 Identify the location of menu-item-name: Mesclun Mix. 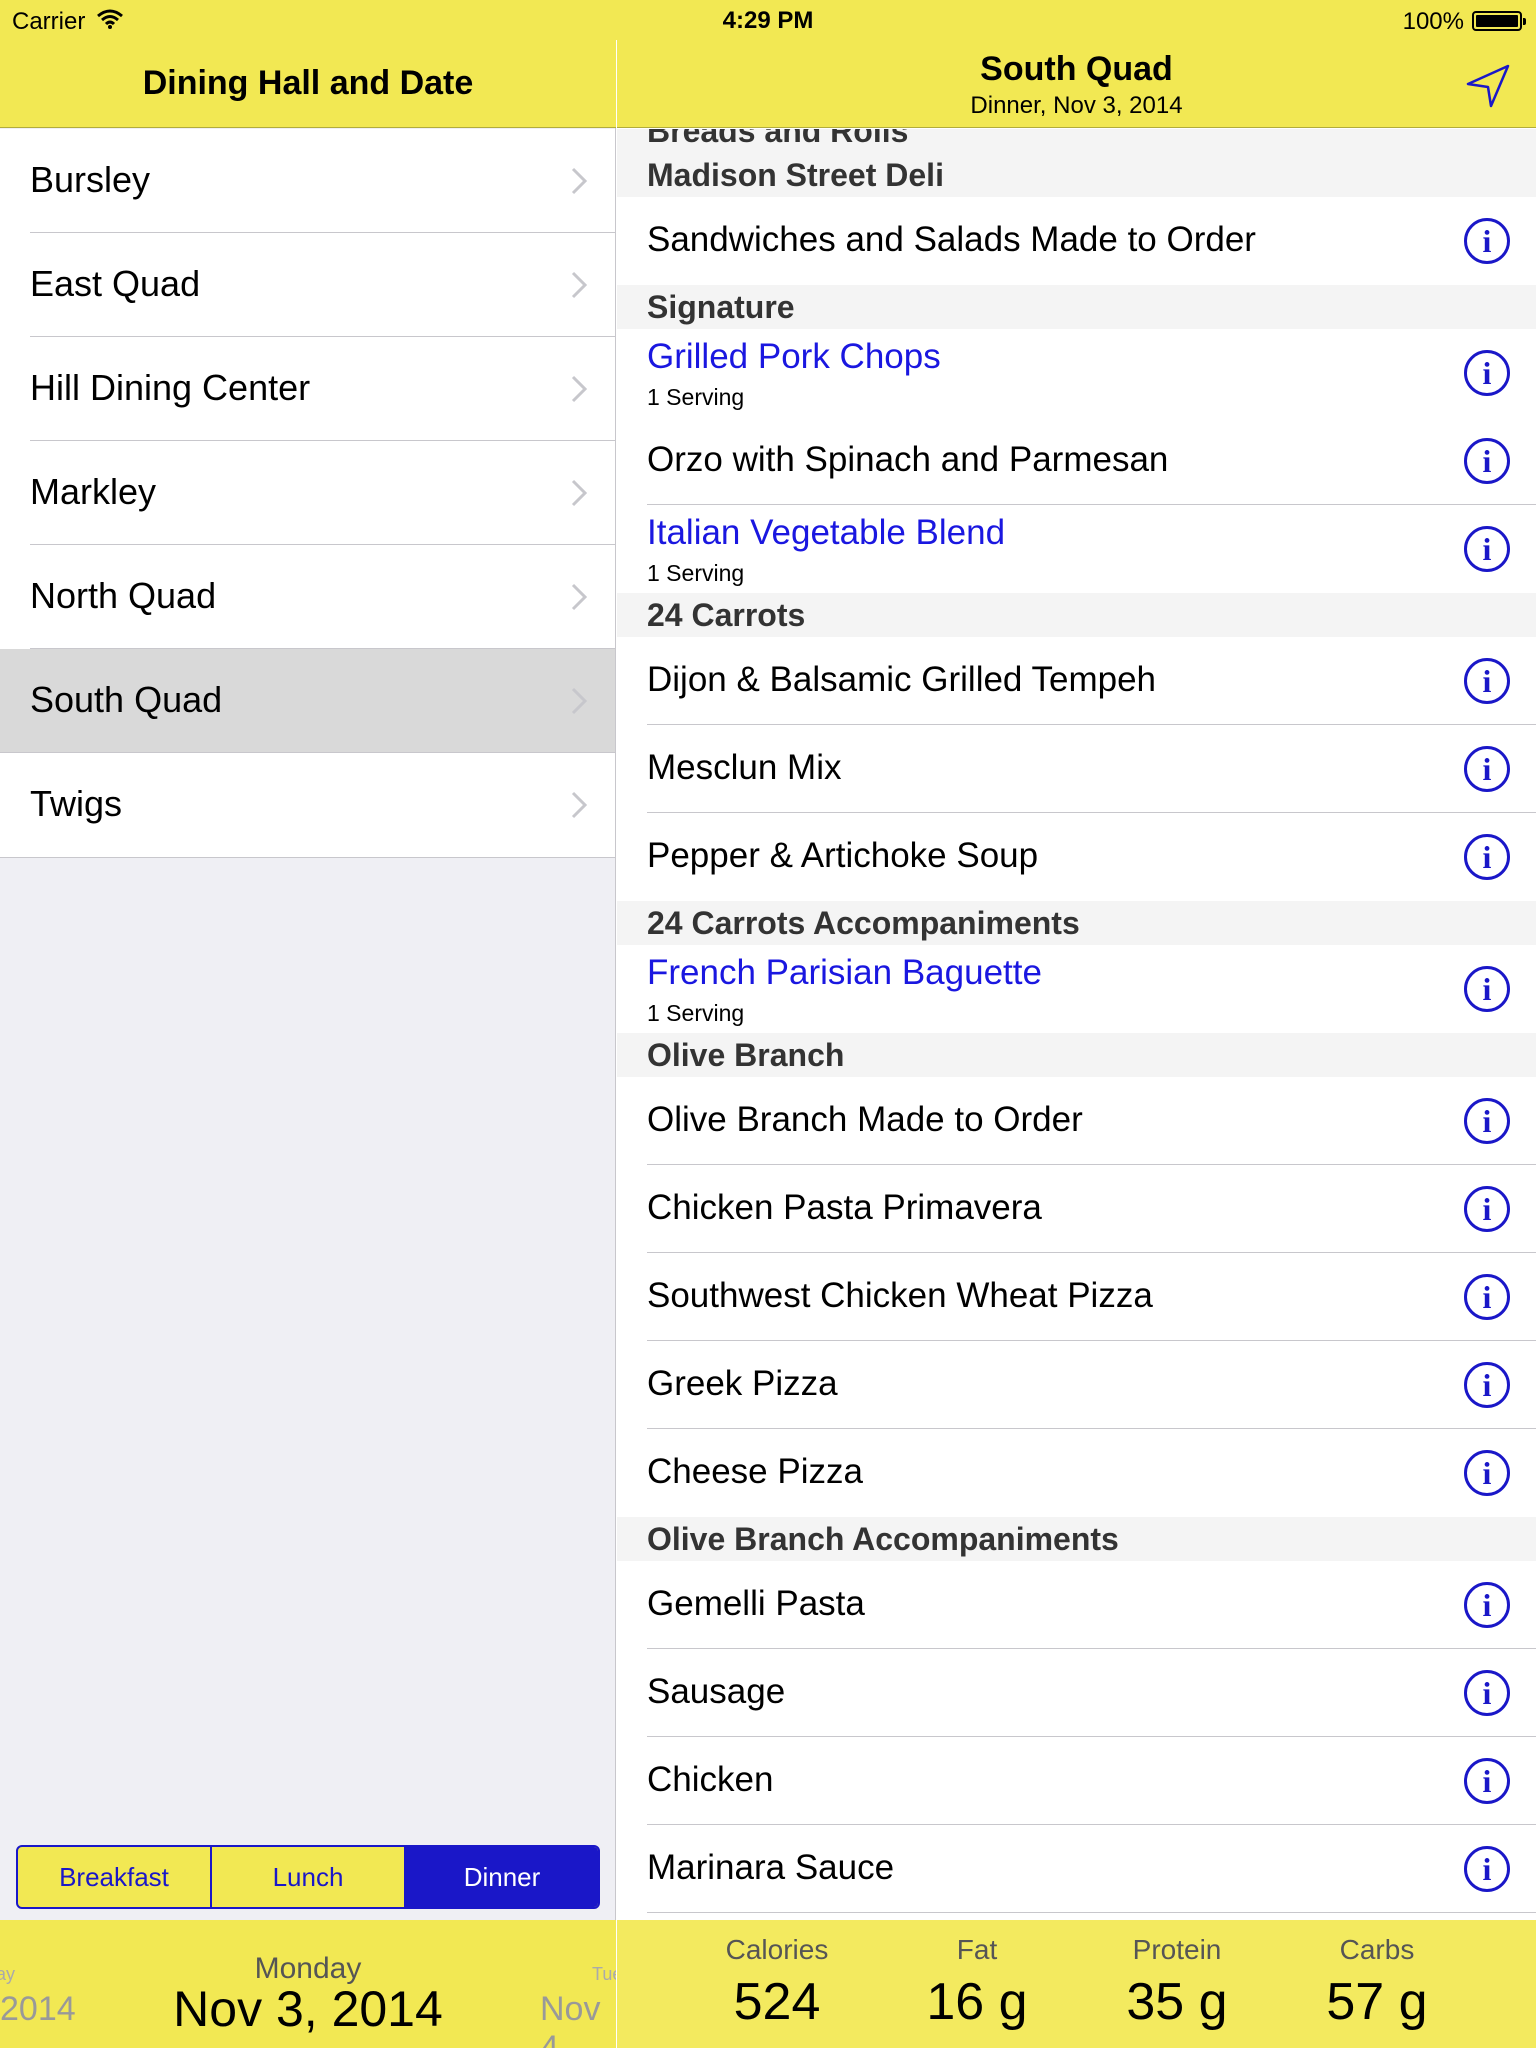
(744, 767).